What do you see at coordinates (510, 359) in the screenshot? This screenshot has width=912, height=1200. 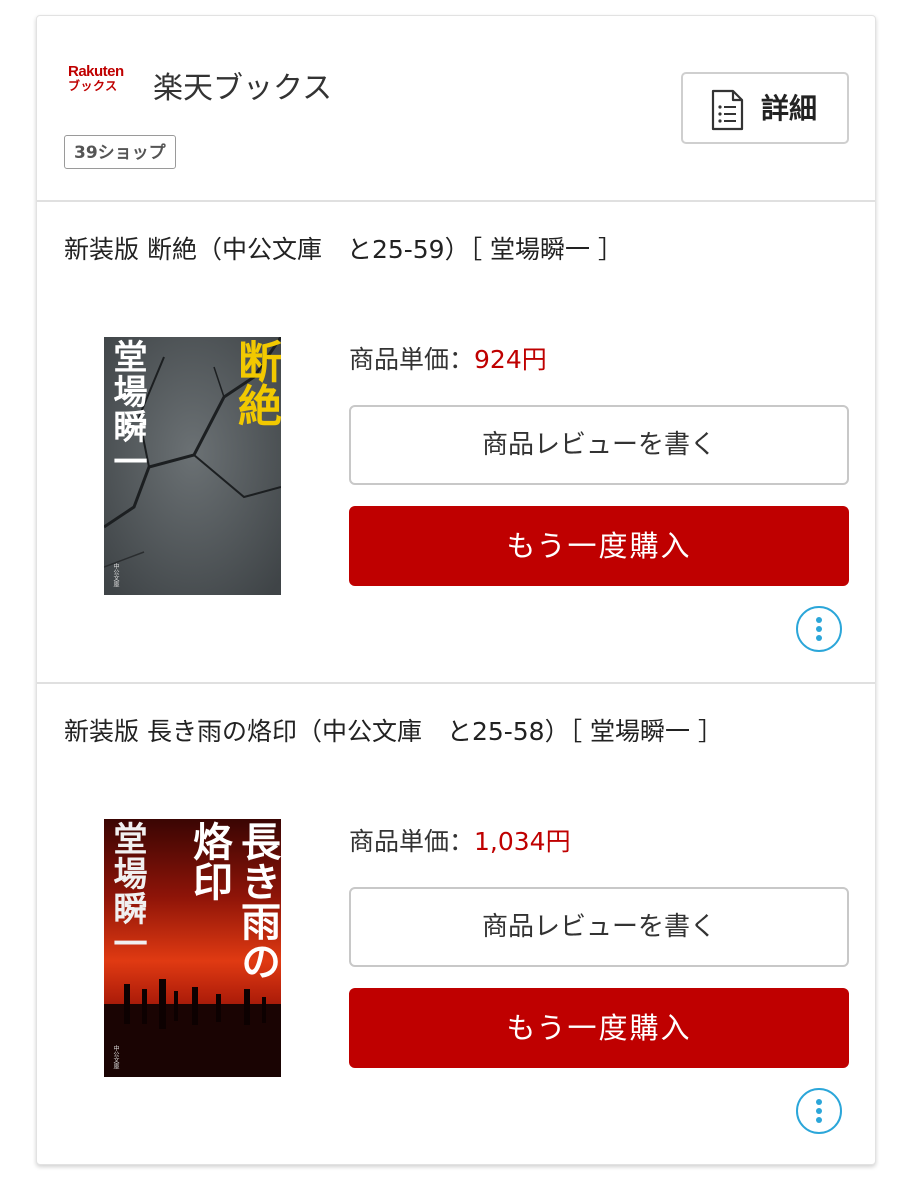 I see `unit-price-value: 924円` at bounding box center [510, 359].